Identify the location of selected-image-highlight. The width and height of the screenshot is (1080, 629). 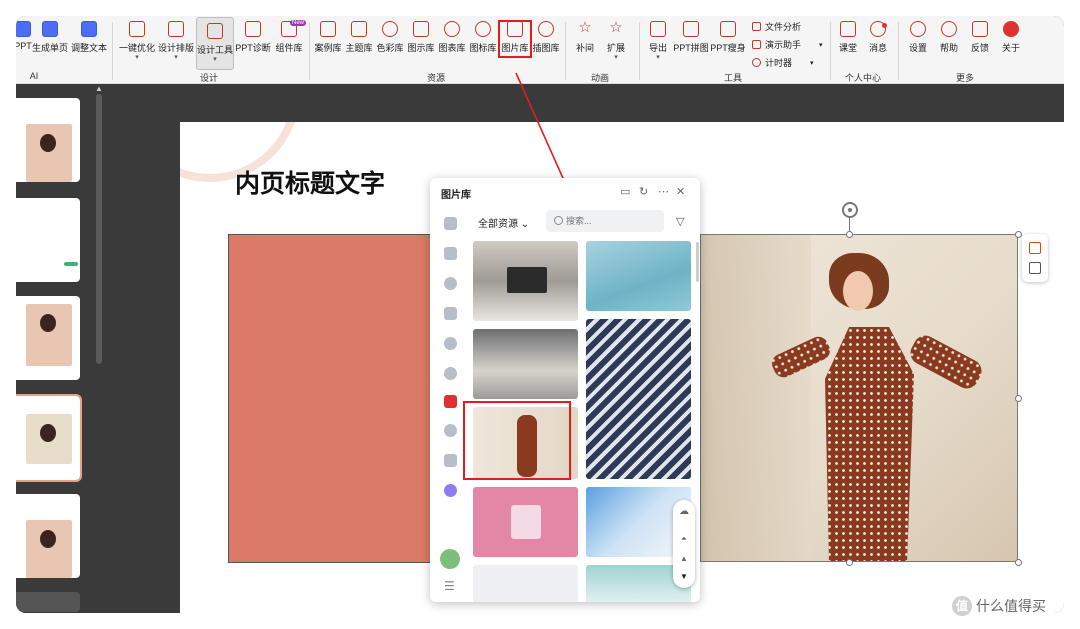
(517, 440).